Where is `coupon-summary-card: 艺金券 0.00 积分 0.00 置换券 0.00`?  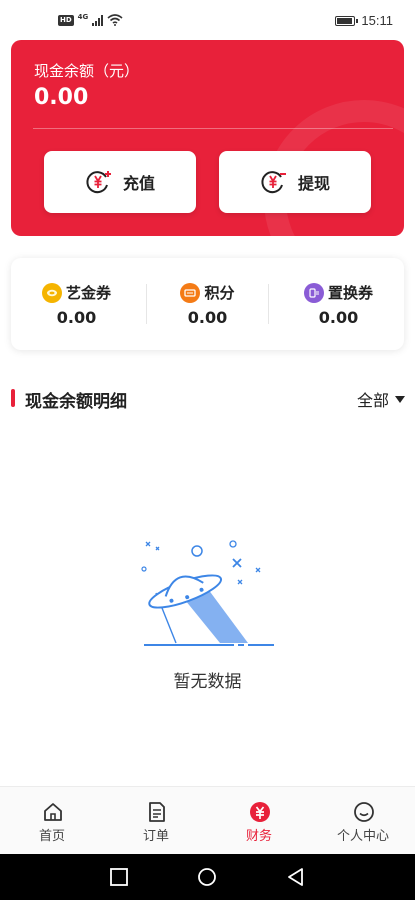
coupon-summary-card: 艺金券 0.00 积分 0.00 置换券 0.00 is located at coordinates (207, 304).